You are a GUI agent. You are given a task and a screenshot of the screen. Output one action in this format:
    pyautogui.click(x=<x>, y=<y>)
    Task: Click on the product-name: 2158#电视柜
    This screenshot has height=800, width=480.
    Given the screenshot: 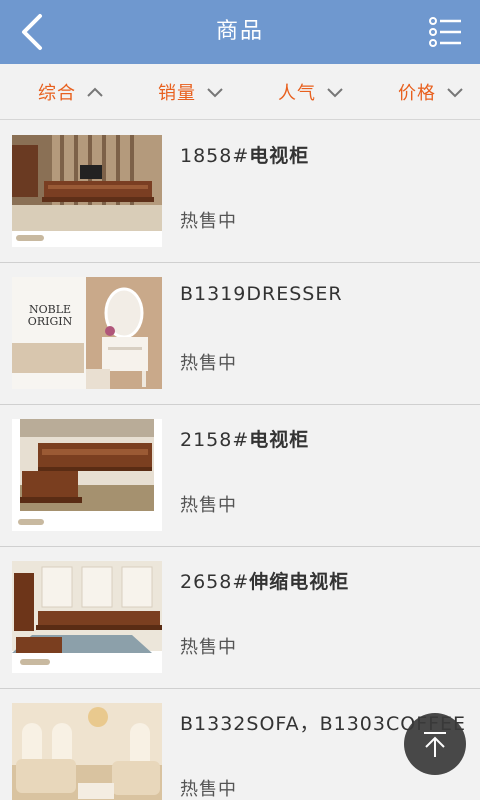 What is the action you would take?
    pyautogui.click(x=325, y=440)
    